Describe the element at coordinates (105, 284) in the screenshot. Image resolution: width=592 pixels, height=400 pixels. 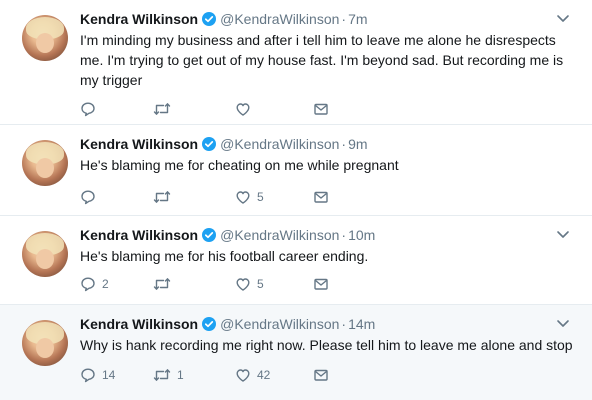
I see `reply-count: 2` at that location.